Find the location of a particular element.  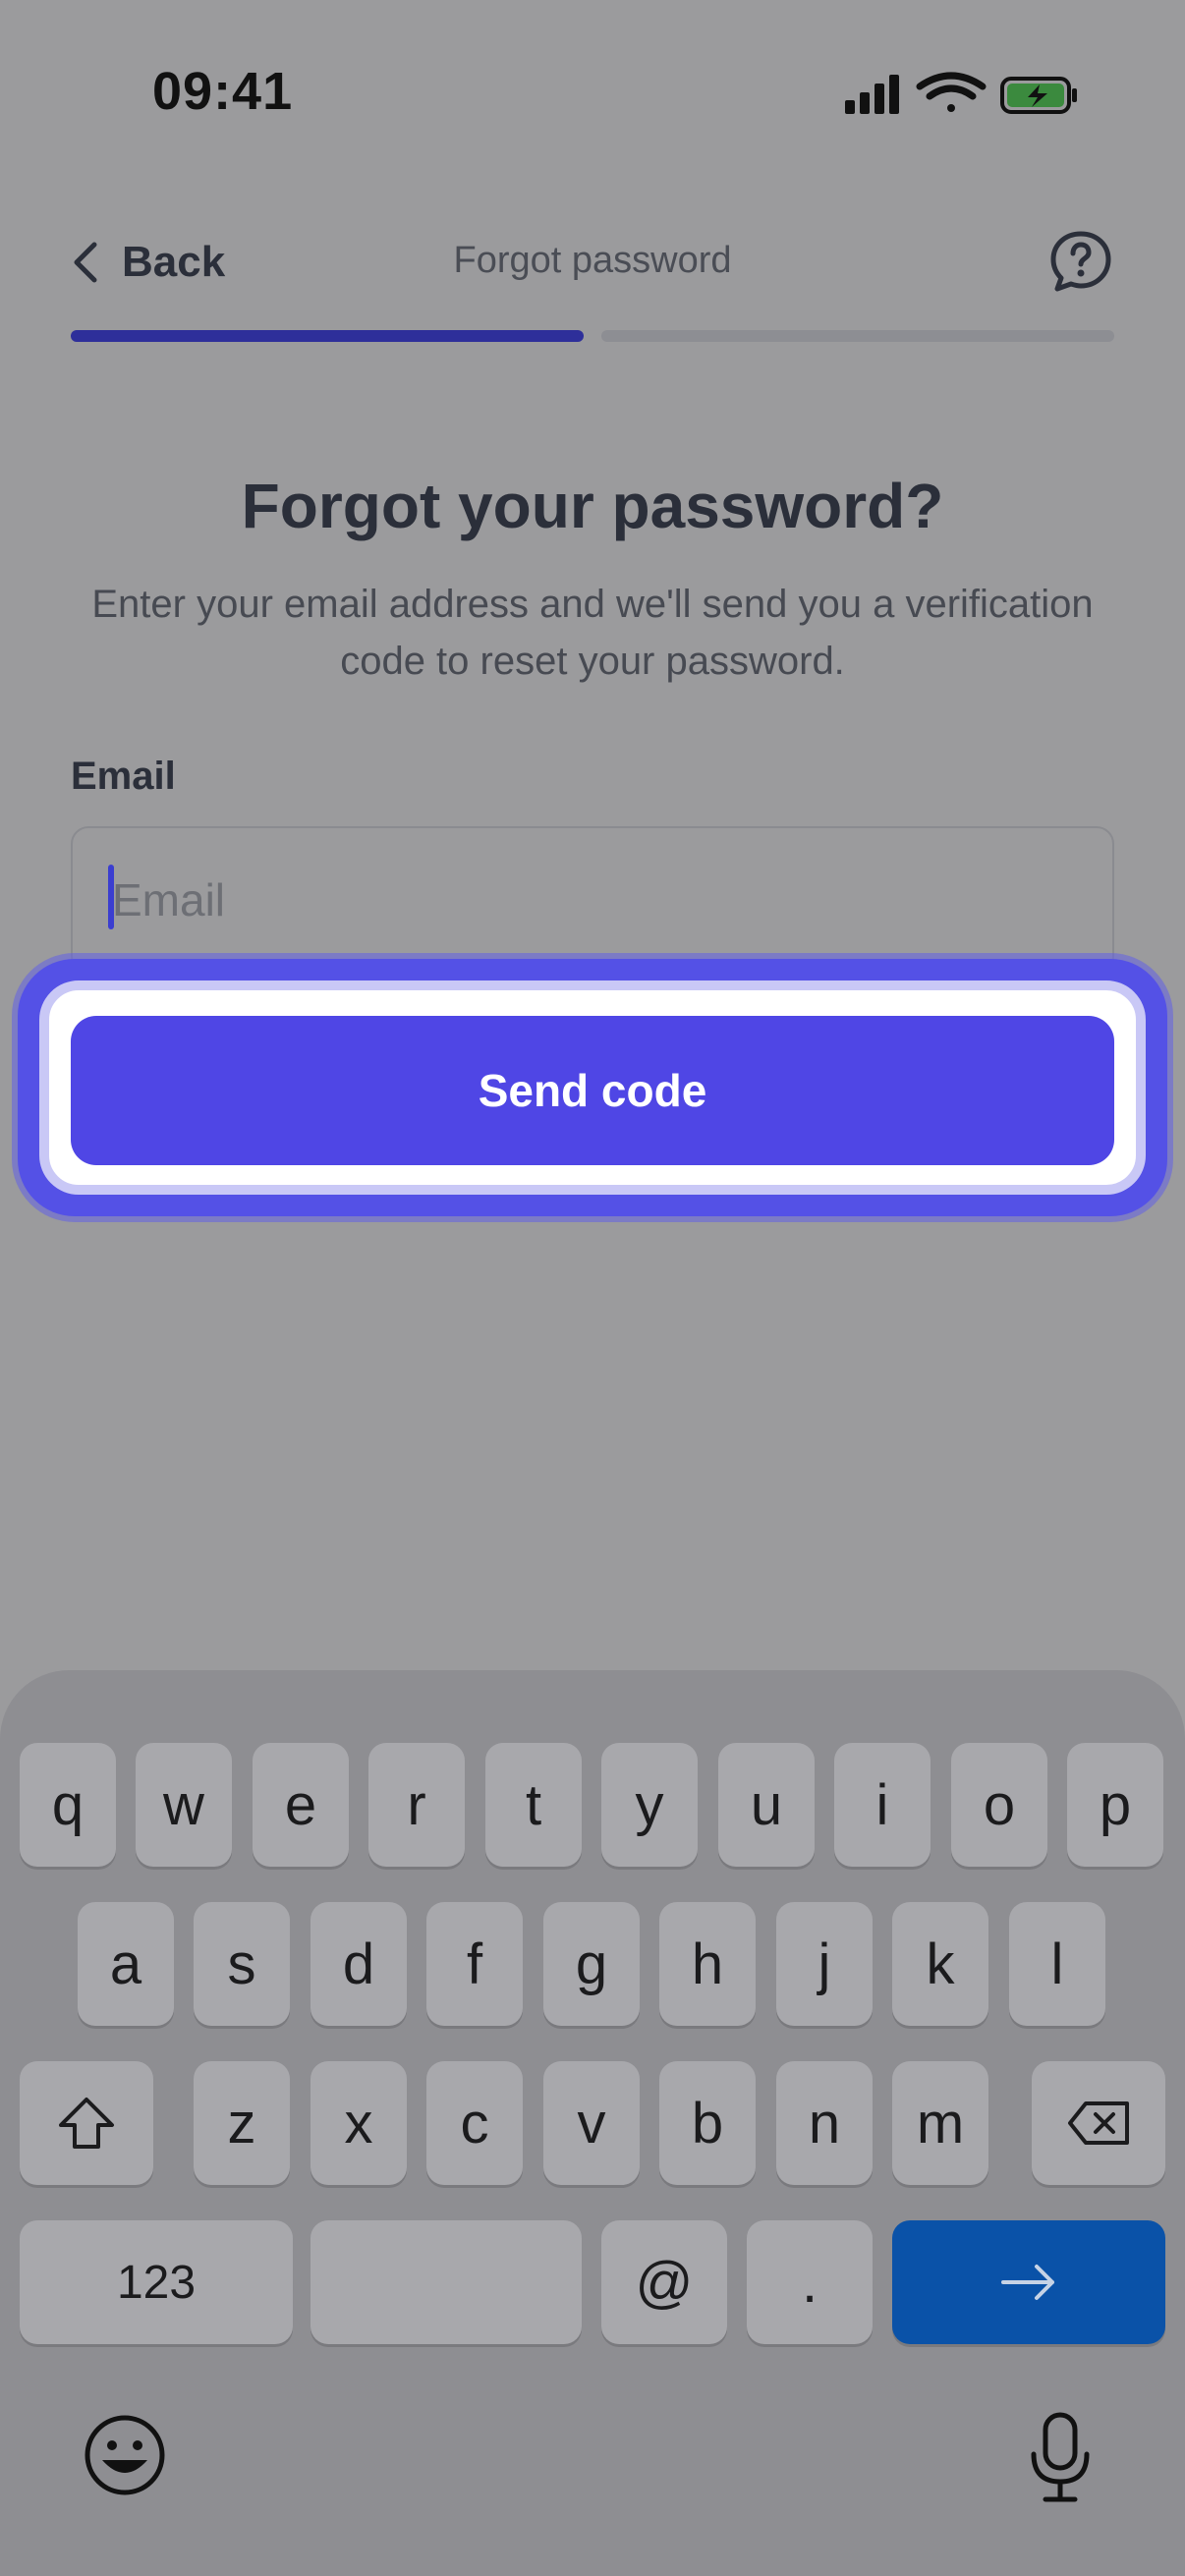

battery-charging-icon is located at coordinates (1038, 95).